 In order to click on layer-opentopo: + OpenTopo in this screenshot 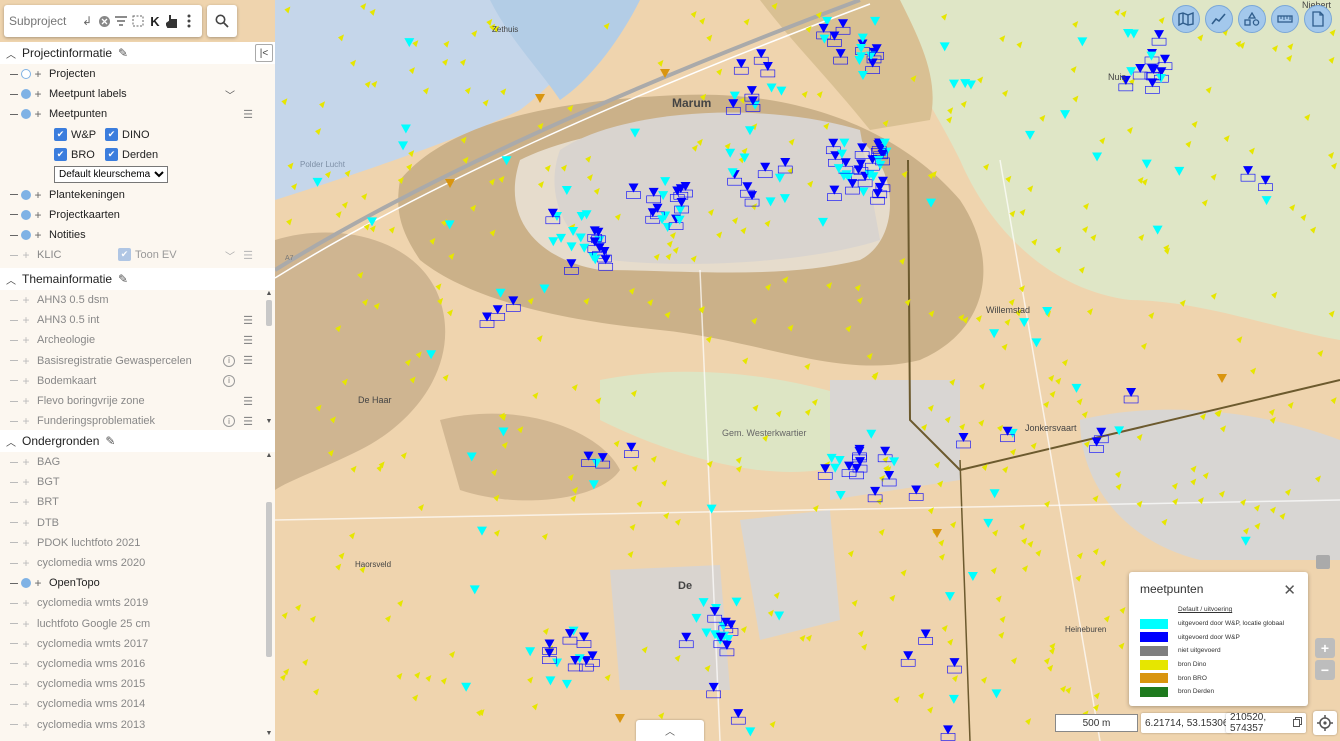, I will do `click(137, 583)`.